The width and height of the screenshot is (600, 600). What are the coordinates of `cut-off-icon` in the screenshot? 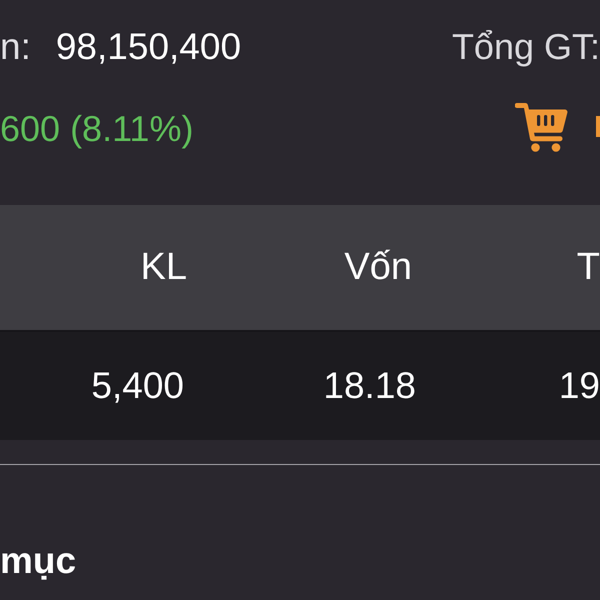 It's located at (598, 126).